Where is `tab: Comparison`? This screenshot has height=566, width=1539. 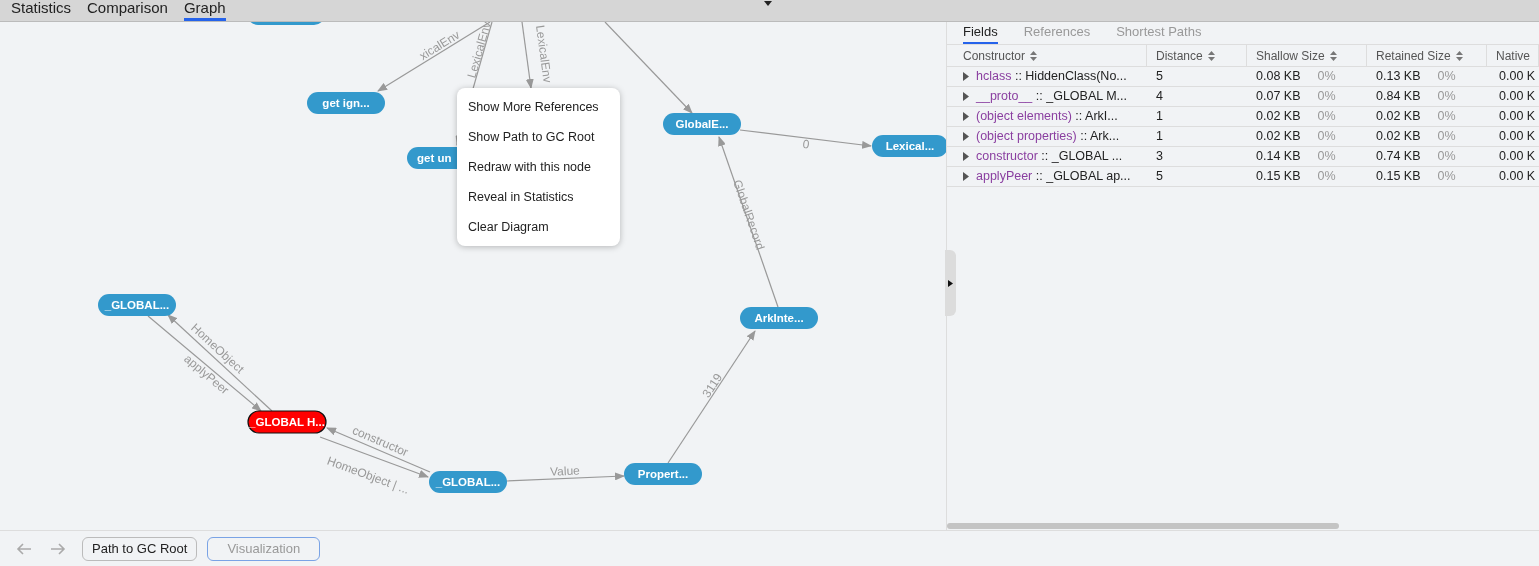 tab: Comparison is located at coordinates (127, 10).